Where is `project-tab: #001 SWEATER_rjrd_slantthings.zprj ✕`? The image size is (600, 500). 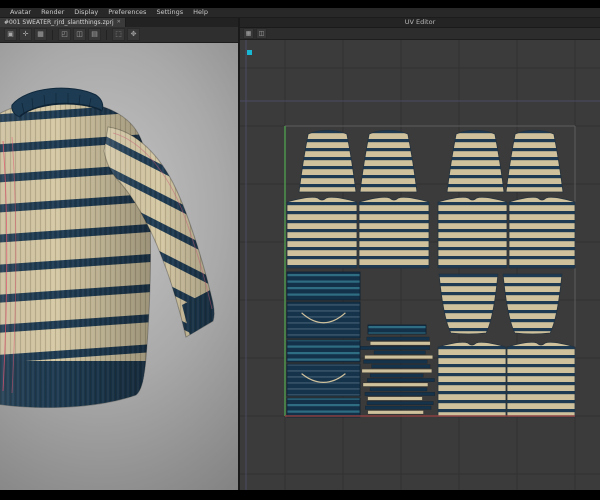
project-tab: #001 SWEATER_rjrd_slantthings.zprj ✕ is located at coordinates (63, 22).